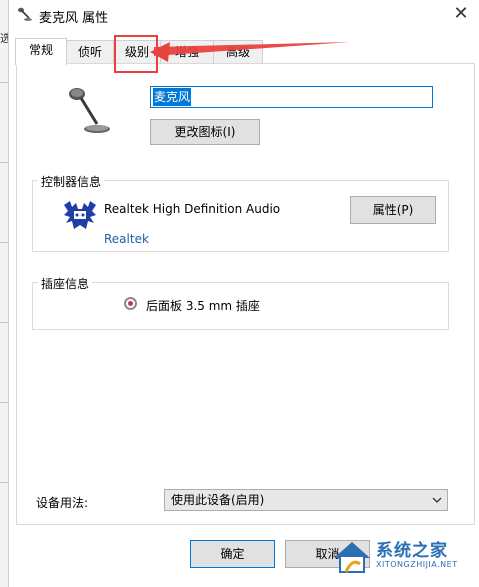 The image size is (479, 587). What do you see at coordinates (90, 51) in the screenshot?
I see `tab-listen: 侦听` at bounding box center [90, 51].